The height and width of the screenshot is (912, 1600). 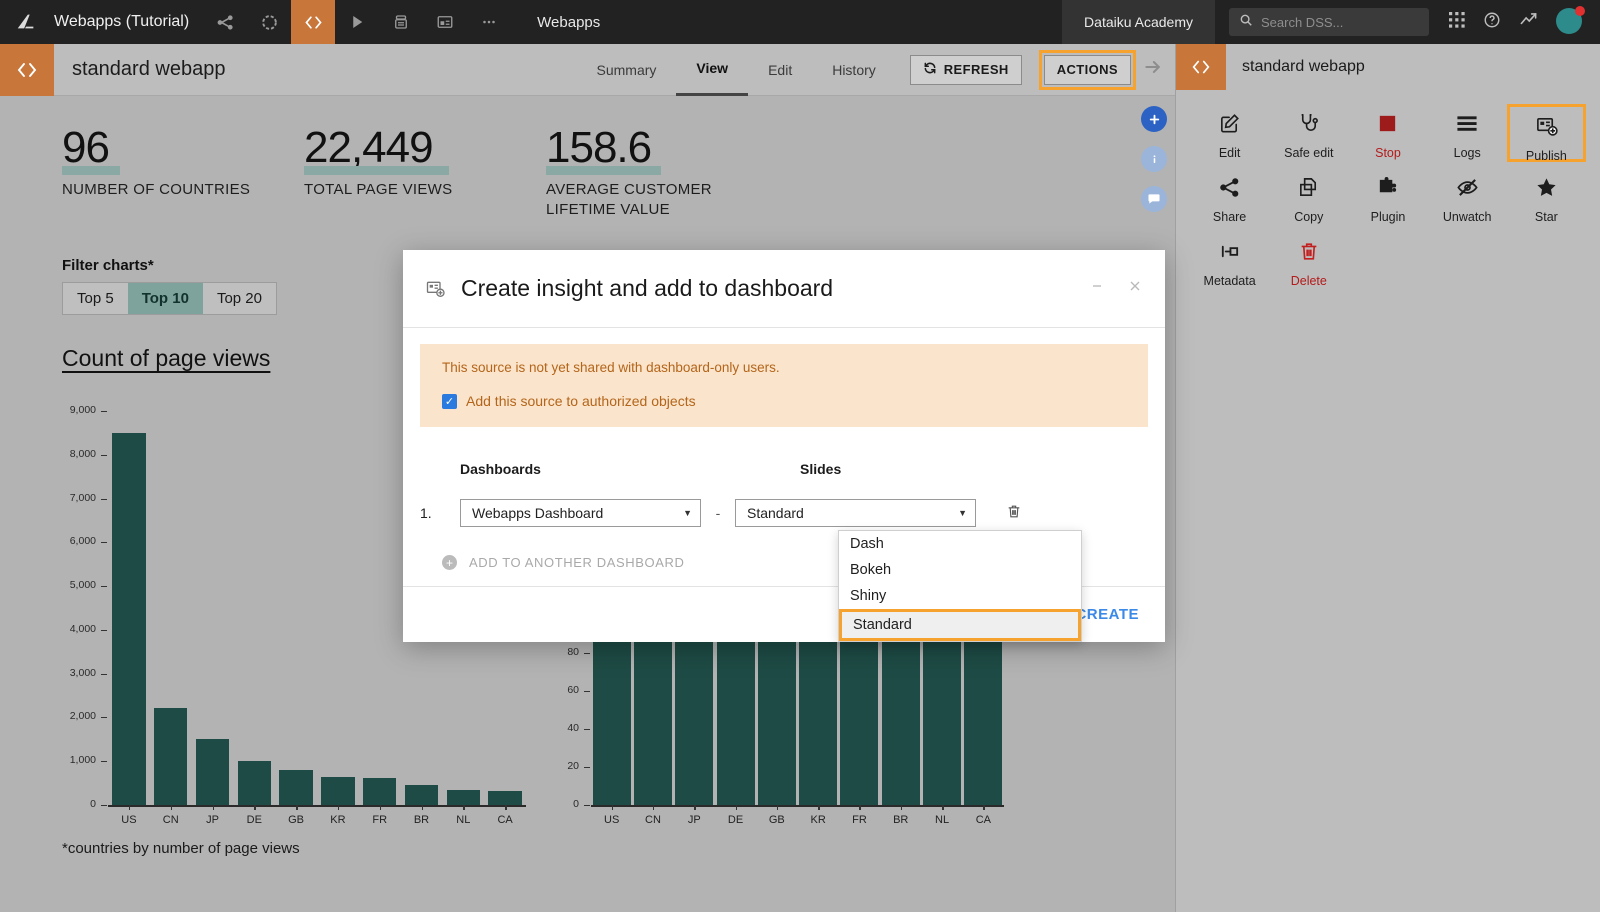 What do you see at coordinates (1457, 22) in the screenshot?
I see `apps-grid-icon` at bounding box center [1457, 22].